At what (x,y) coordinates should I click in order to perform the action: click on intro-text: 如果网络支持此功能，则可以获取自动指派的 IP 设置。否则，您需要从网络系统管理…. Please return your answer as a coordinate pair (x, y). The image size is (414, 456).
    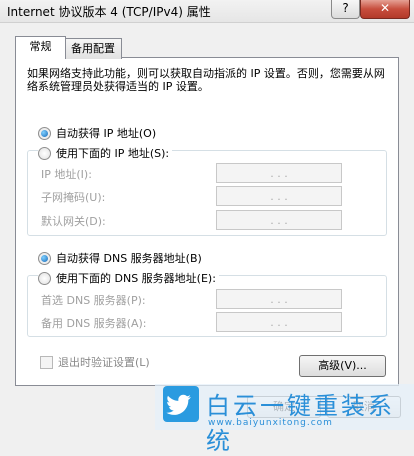
    Looking at the image, I should click on (206, 80).